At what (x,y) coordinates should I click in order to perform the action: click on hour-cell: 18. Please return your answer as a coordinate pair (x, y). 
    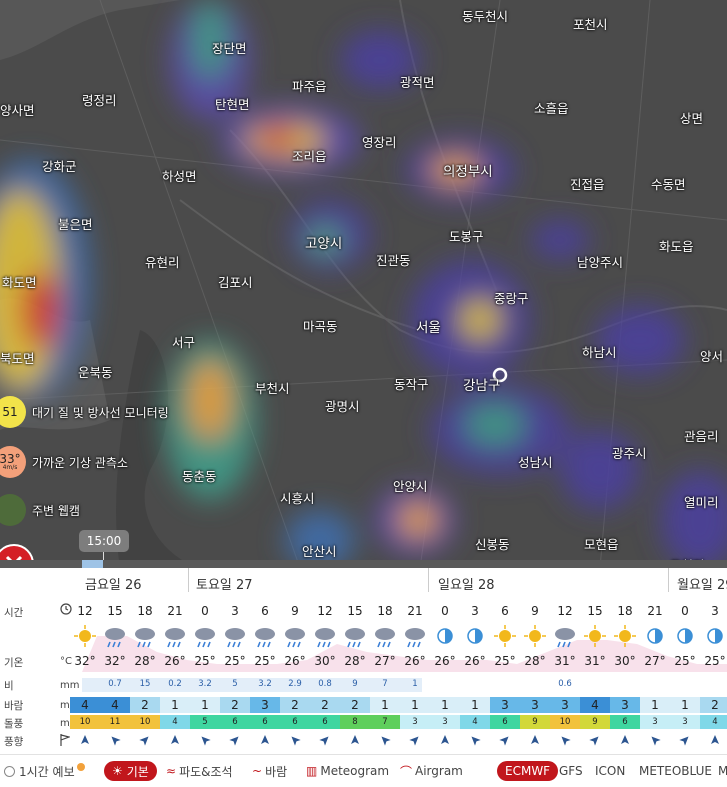
    Looking at the image, I should click on (625, 611).